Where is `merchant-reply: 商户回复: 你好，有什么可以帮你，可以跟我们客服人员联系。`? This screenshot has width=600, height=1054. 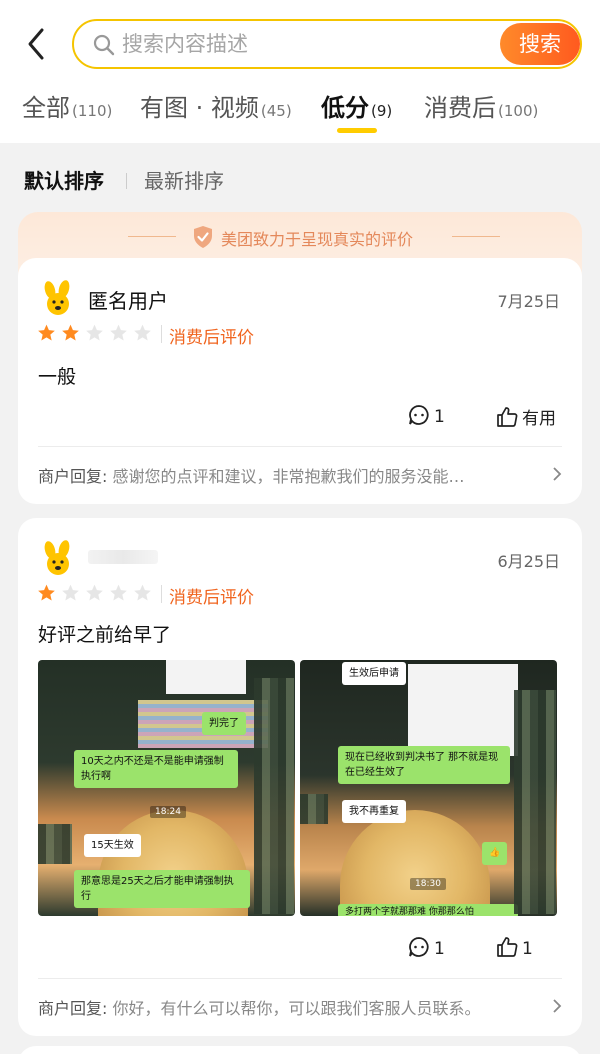 merchant-reply: 商户回复: 你好，有什么可以帮你，可以跟我们客服人员联系。 is located at coordinates (298, 1007).